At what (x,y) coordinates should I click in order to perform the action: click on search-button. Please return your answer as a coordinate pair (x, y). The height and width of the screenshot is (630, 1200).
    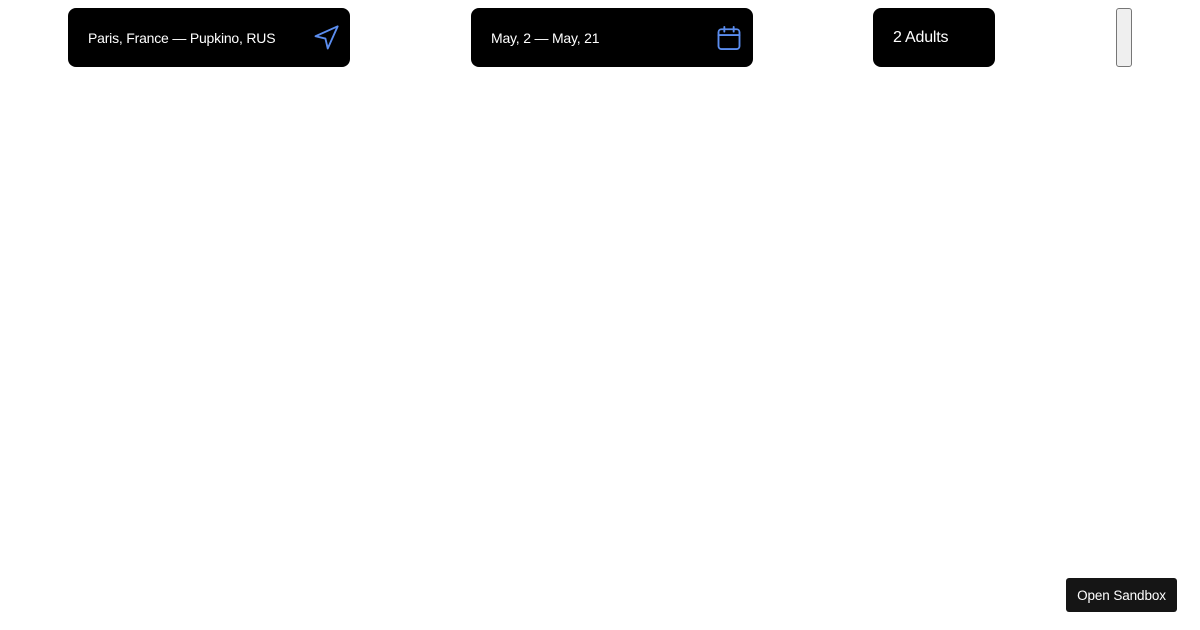
    Looking at the image, I should click on (1124, 37).